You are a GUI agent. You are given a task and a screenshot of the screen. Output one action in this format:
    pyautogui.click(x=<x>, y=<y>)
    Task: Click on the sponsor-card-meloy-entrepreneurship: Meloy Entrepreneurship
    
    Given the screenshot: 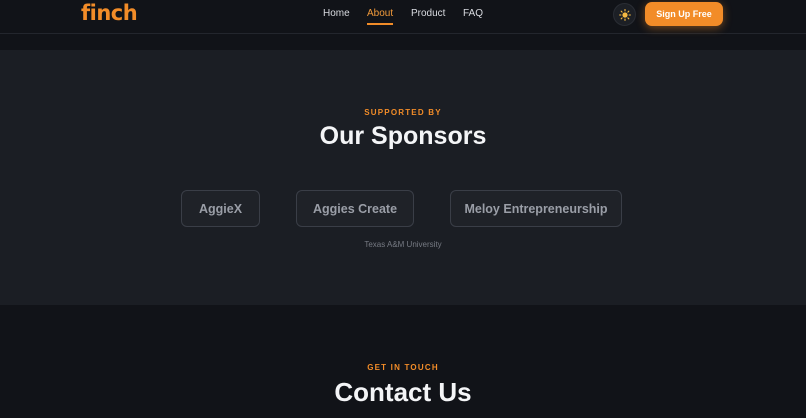 What is the action you would take?
    pyautogui.click(x=536, y=208)
    